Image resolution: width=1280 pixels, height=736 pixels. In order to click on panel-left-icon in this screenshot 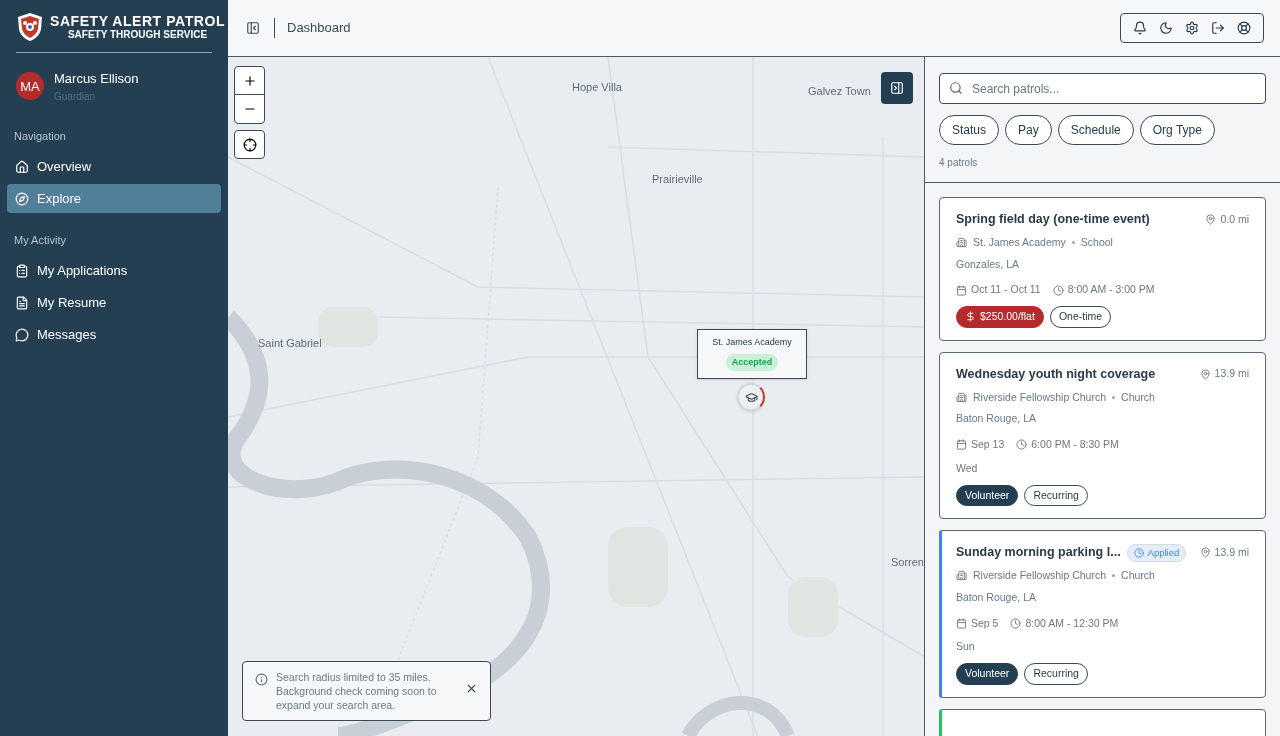, I will do `click(253, 28)`.